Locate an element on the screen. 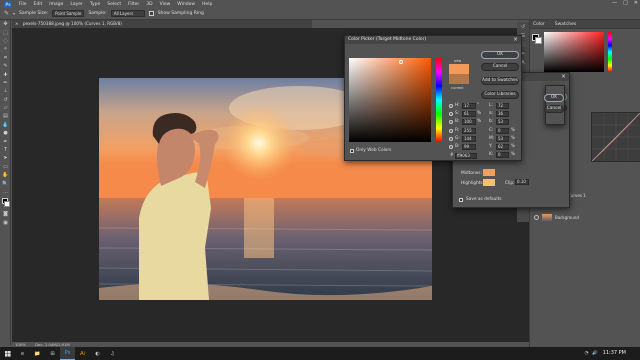  menu-window: Window is located at coordinates (186, 4).